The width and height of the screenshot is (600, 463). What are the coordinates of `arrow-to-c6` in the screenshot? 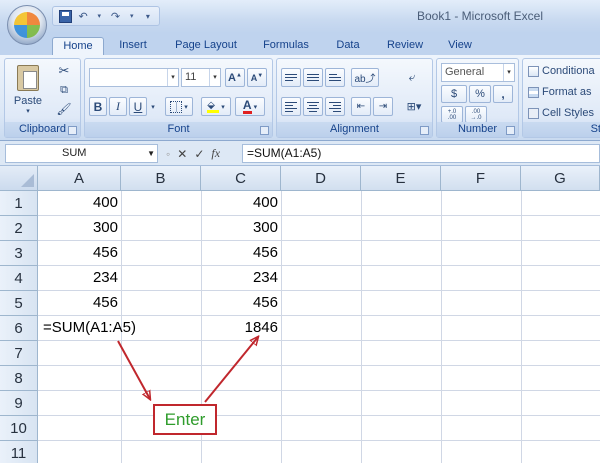 It's located at (231, 370).